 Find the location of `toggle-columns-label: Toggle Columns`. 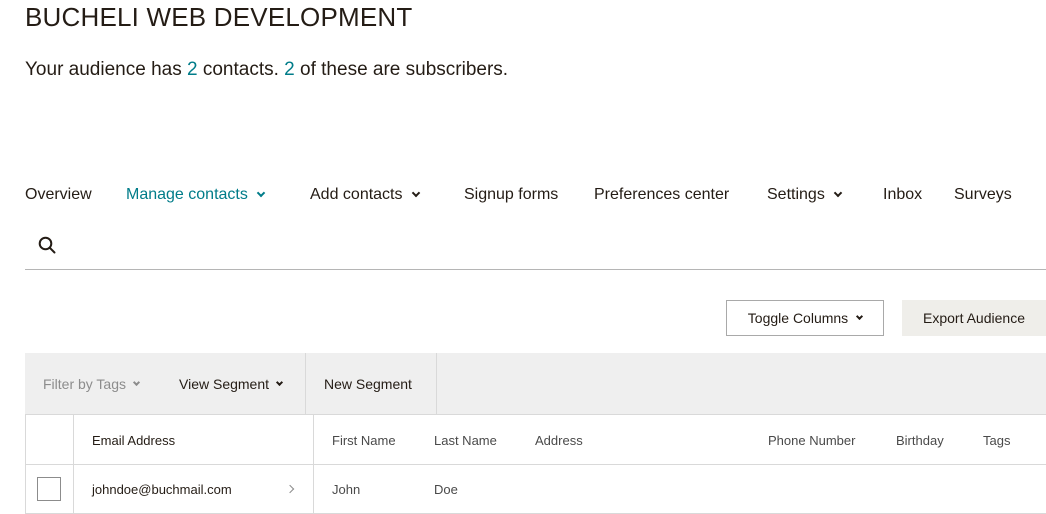

toggle-columns-label: Toggle Columns is located at coordinates (798, 318).